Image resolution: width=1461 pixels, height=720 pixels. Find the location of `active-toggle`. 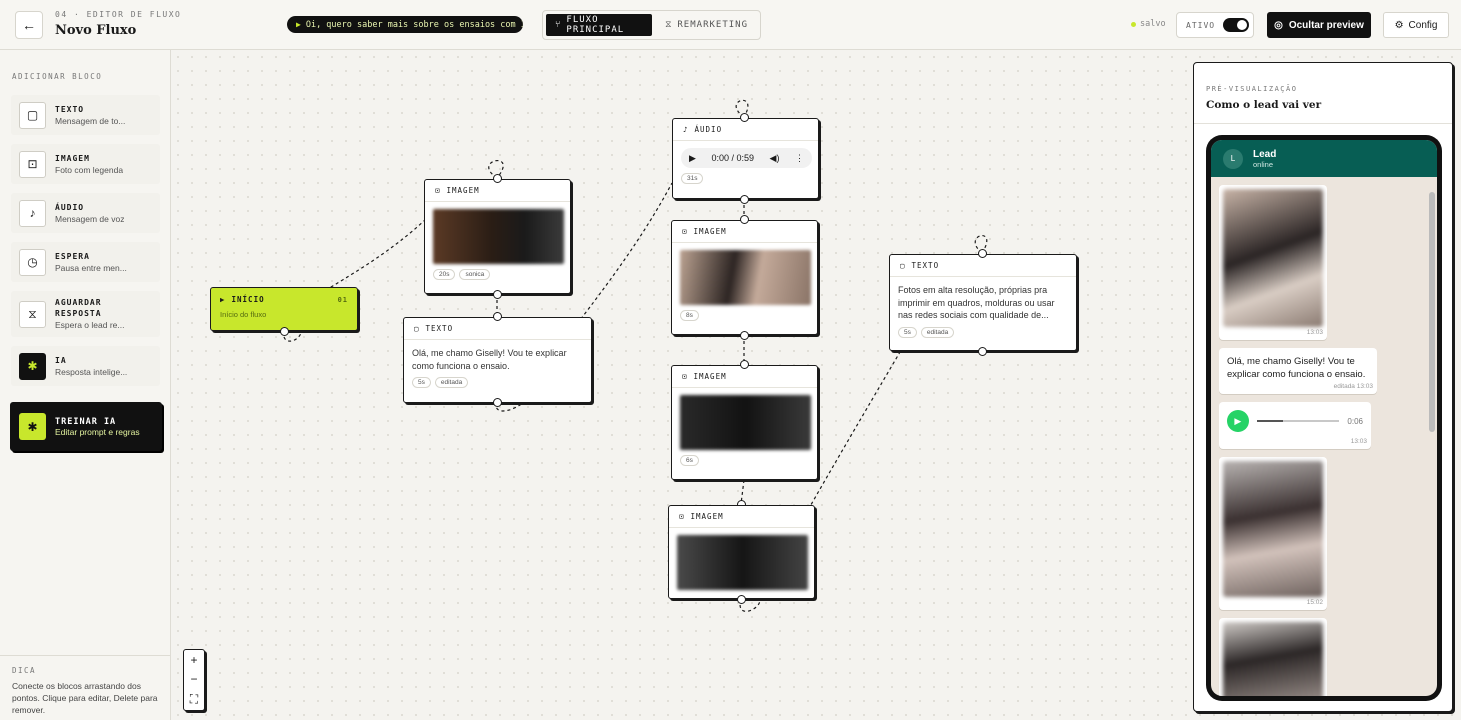

active-toggle is located at coordinates (1236, 25).